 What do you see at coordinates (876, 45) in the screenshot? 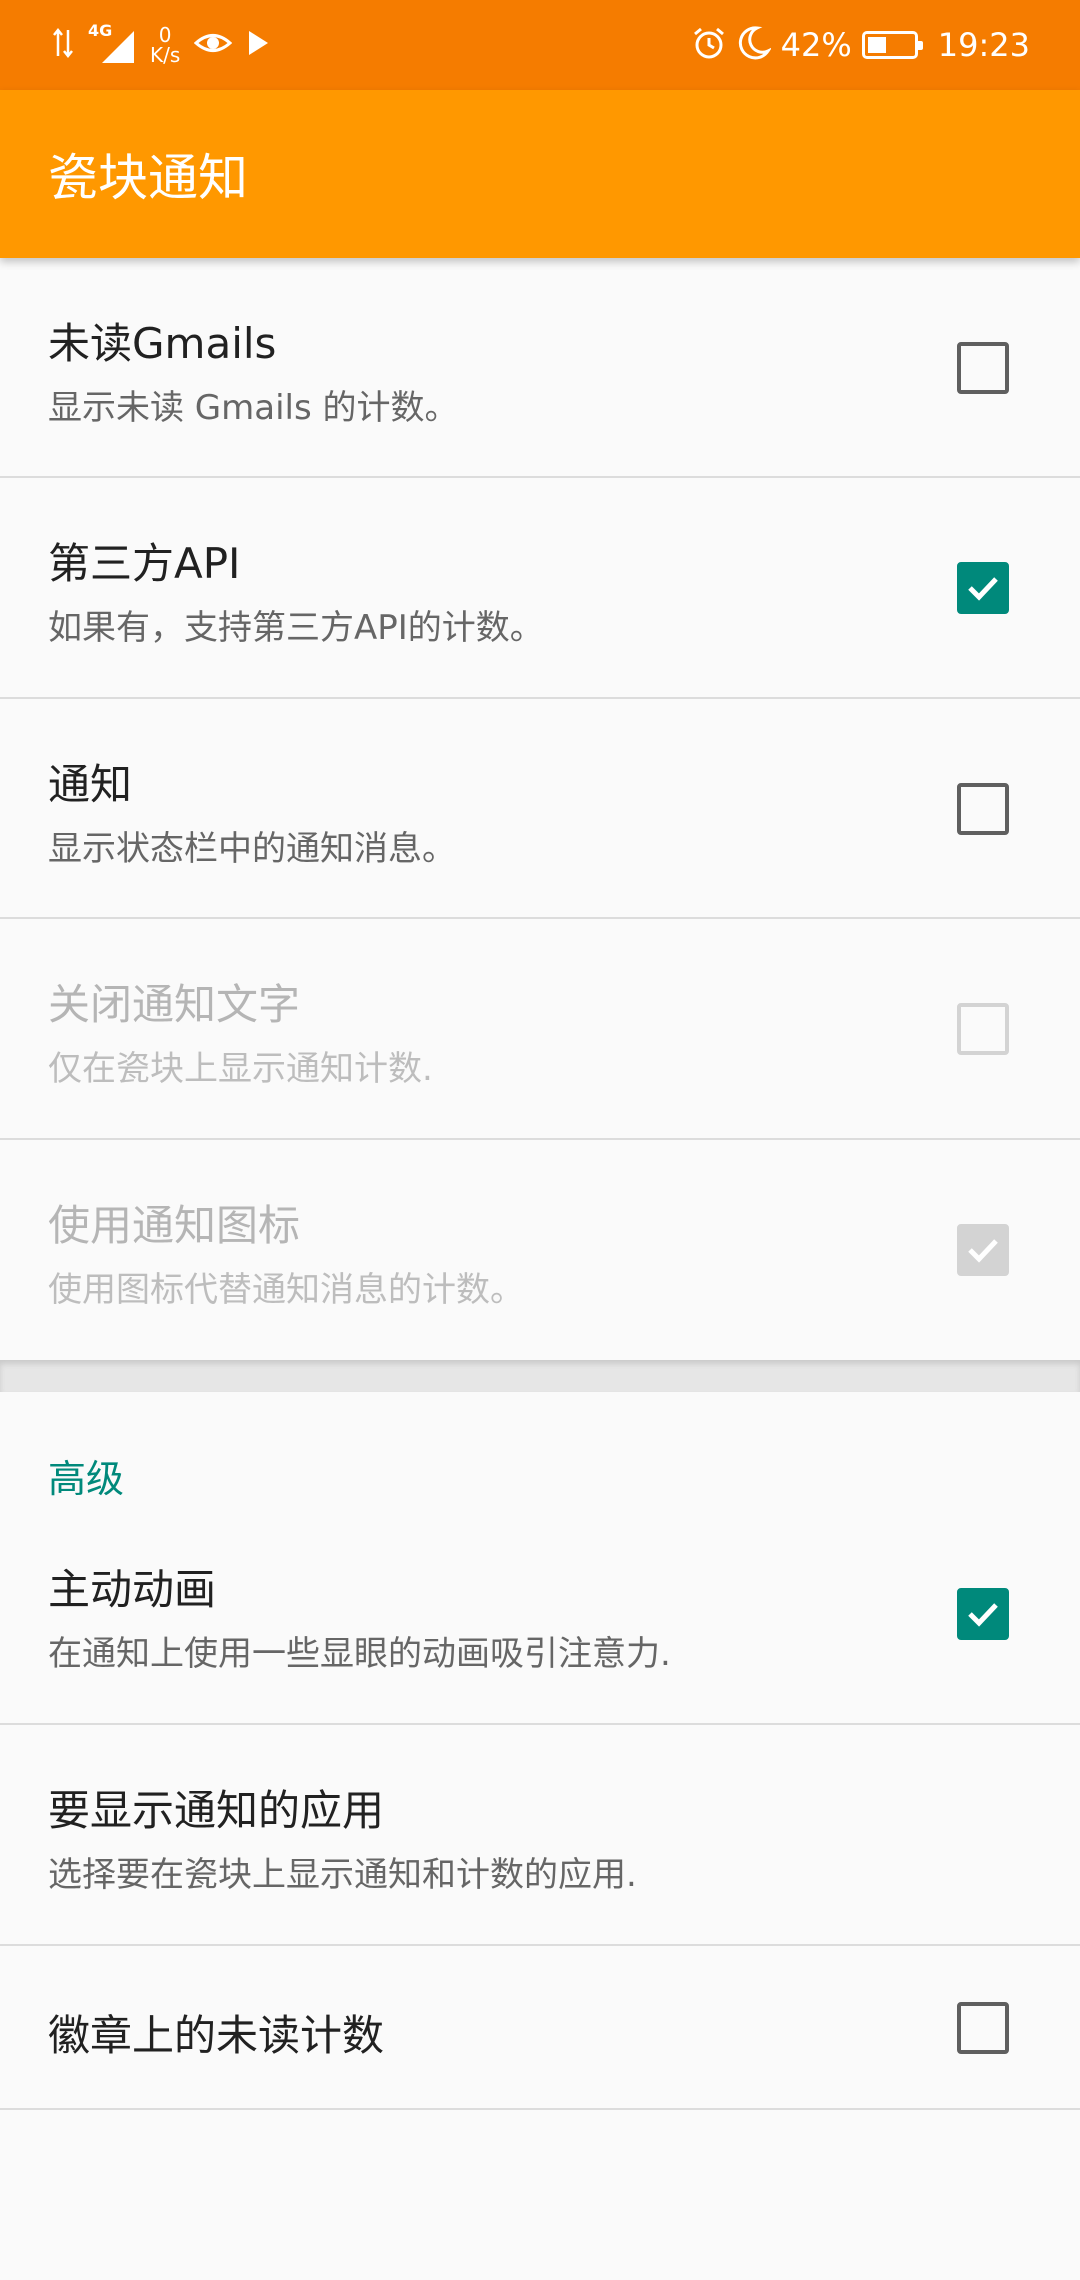
I see `battery-fill` at bounding box center [876, 45].